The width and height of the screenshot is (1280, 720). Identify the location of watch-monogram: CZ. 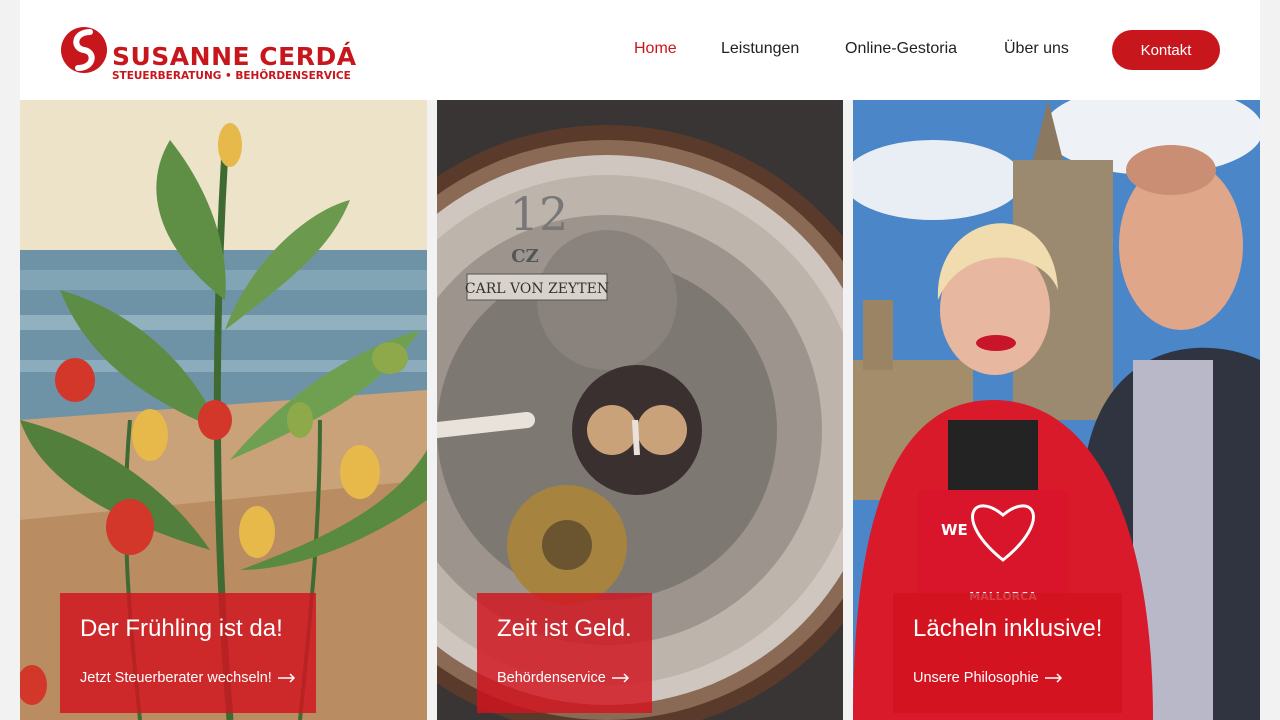
(524, 256).